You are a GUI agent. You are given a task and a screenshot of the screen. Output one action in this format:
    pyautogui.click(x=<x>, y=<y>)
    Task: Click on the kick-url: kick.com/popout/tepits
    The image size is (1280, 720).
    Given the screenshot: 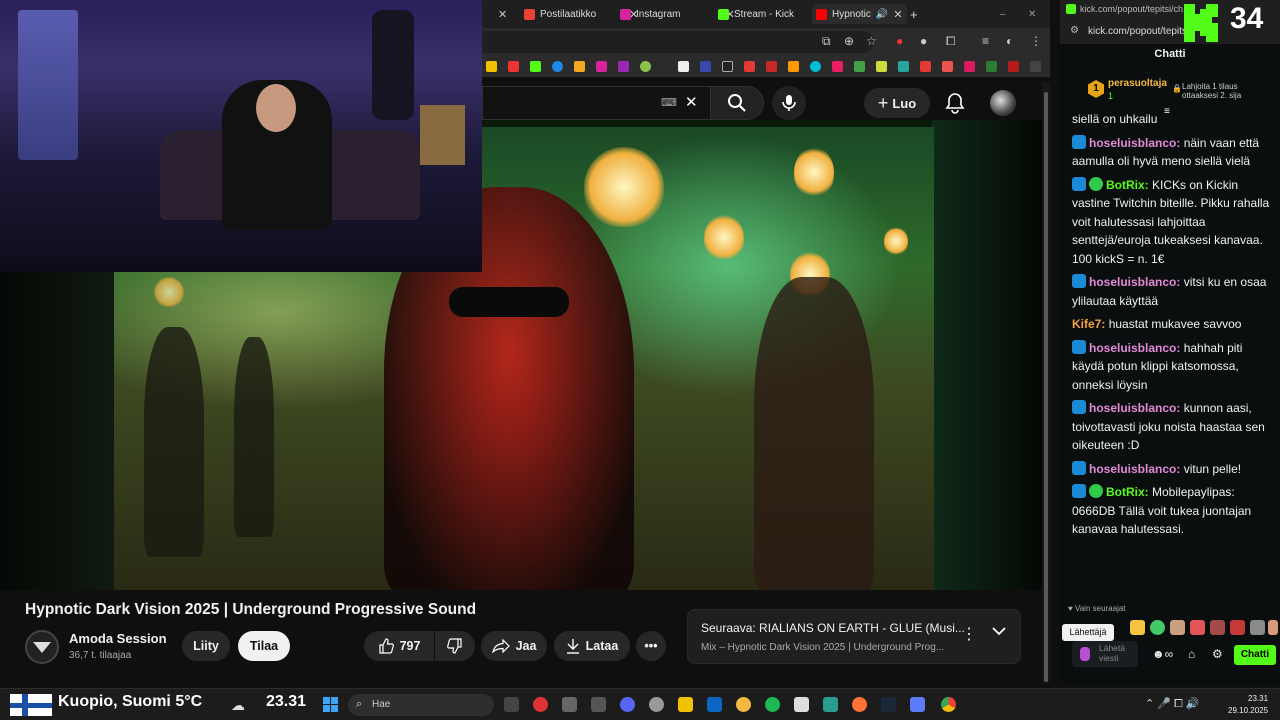 What is the action you would take?
    pyautogui.click(x=1137, y=31)
    